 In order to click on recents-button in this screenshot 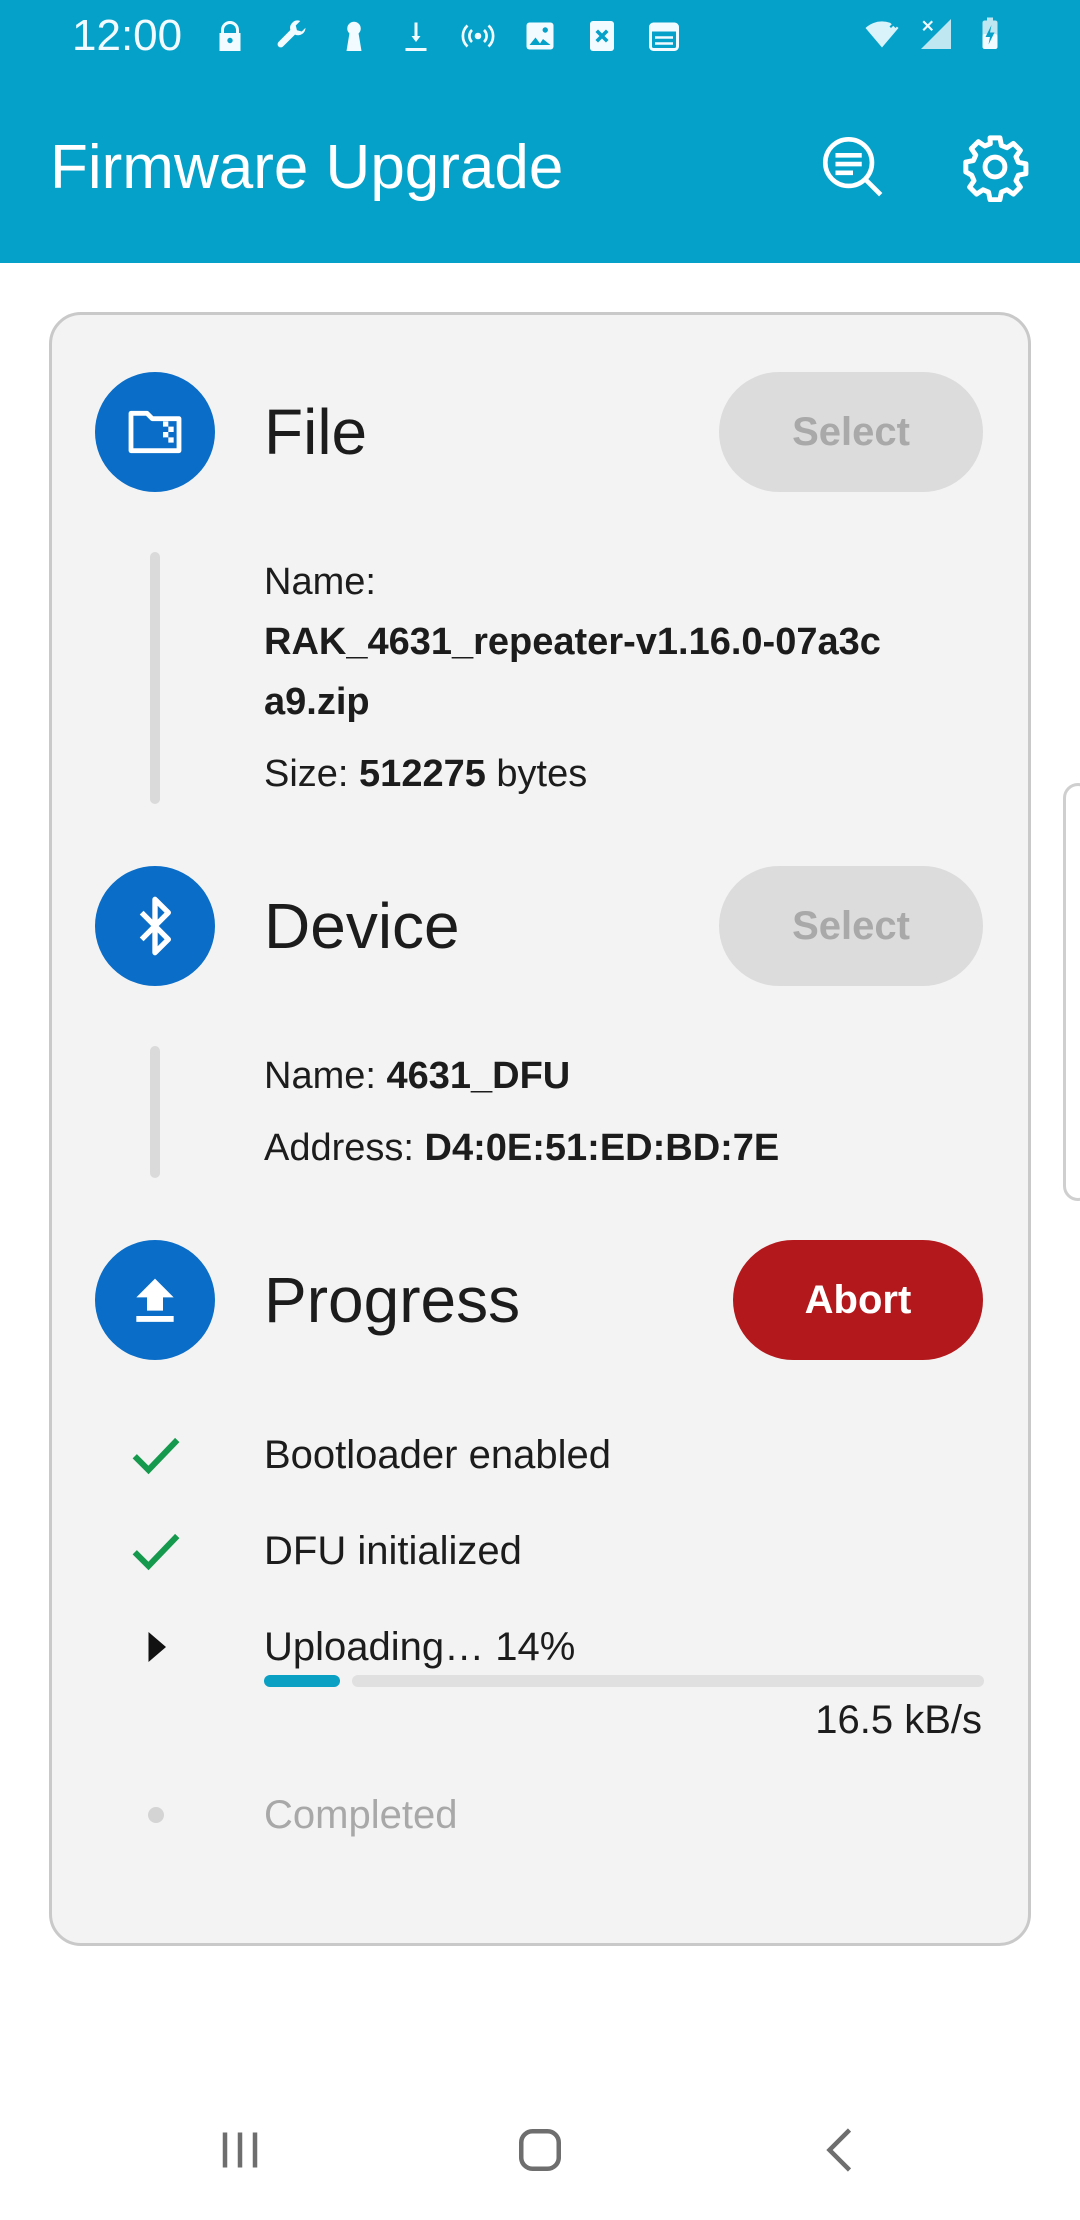, I will do `click(240, 2150)`.